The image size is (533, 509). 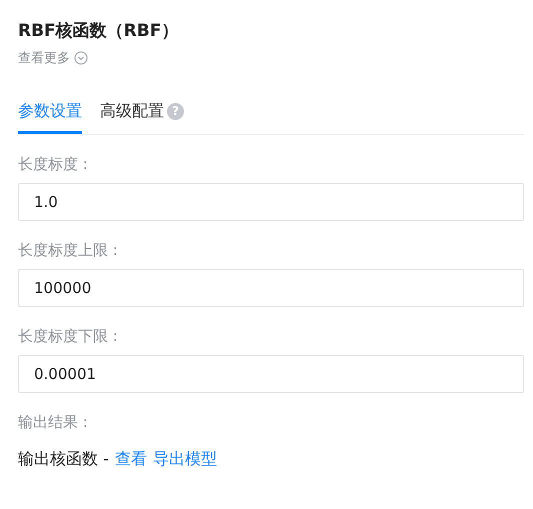 What do you see at coordinates (68, 250) in the screenshot?
I see `field-label: 长度标度上限 :` at bounding box center [68, 250].